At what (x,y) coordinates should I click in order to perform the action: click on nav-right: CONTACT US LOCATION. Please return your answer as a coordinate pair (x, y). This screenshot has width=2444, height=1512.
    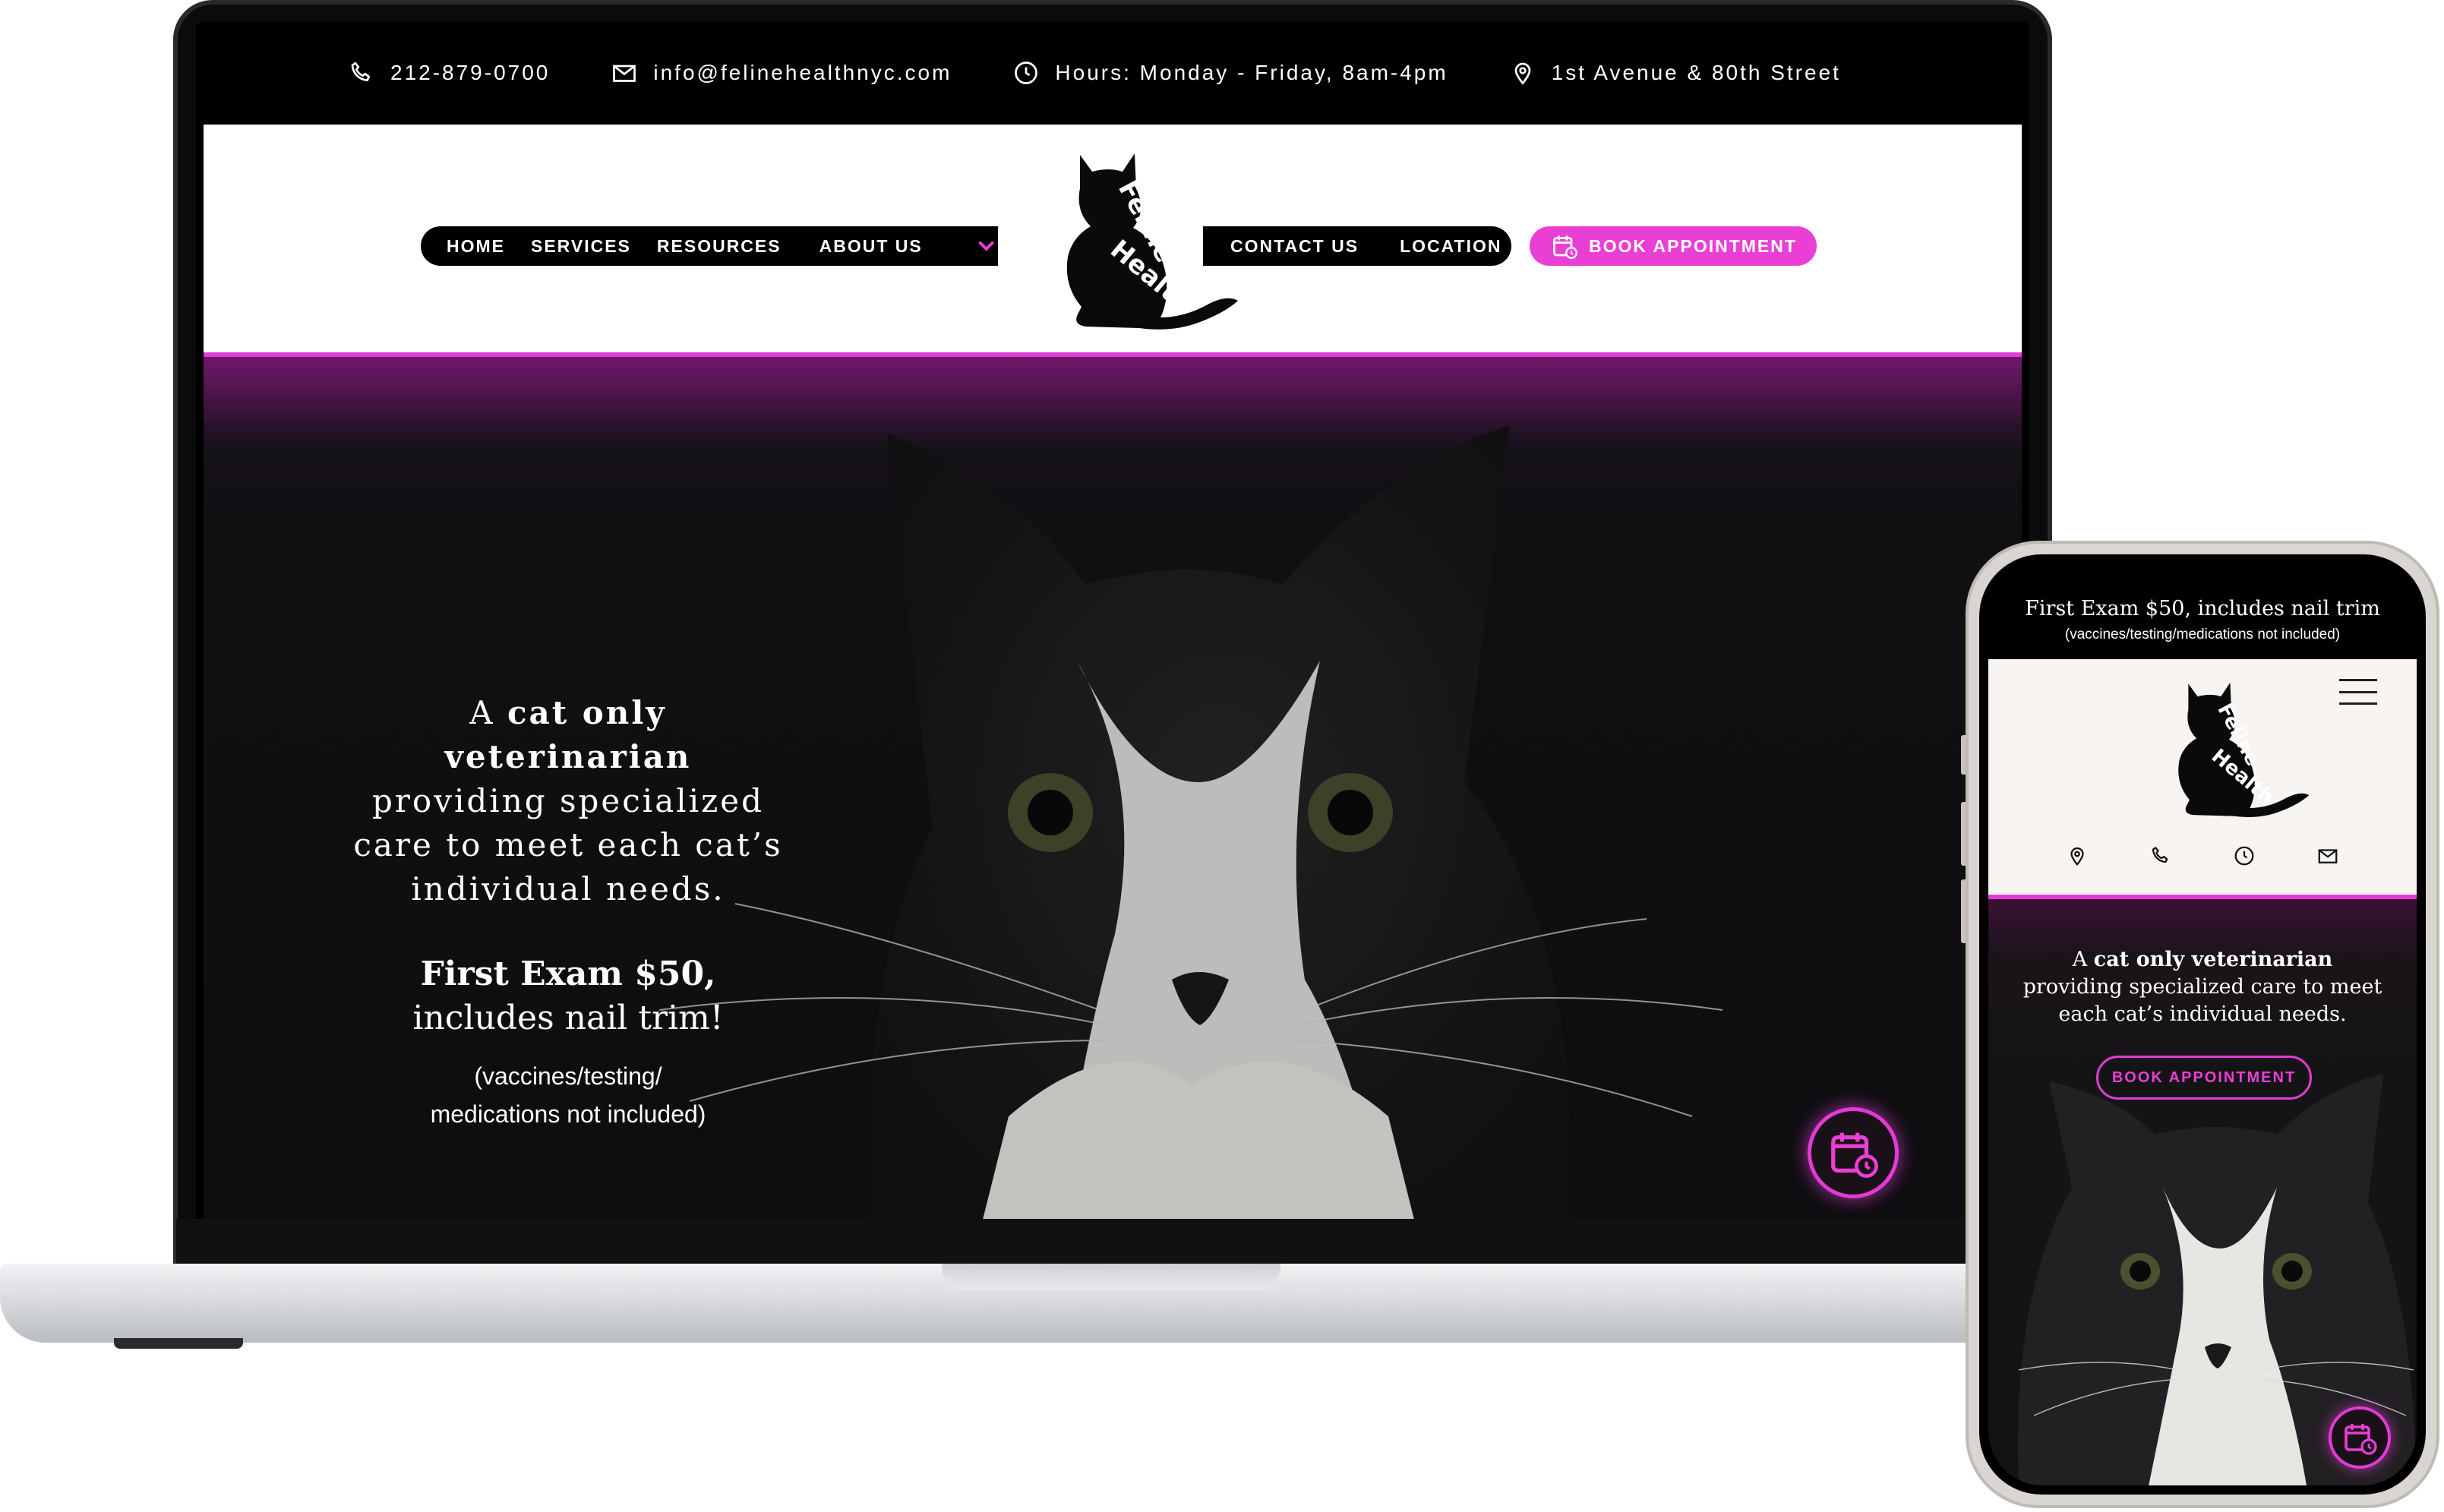
    Looking at the image, I should click on (1357, 246).